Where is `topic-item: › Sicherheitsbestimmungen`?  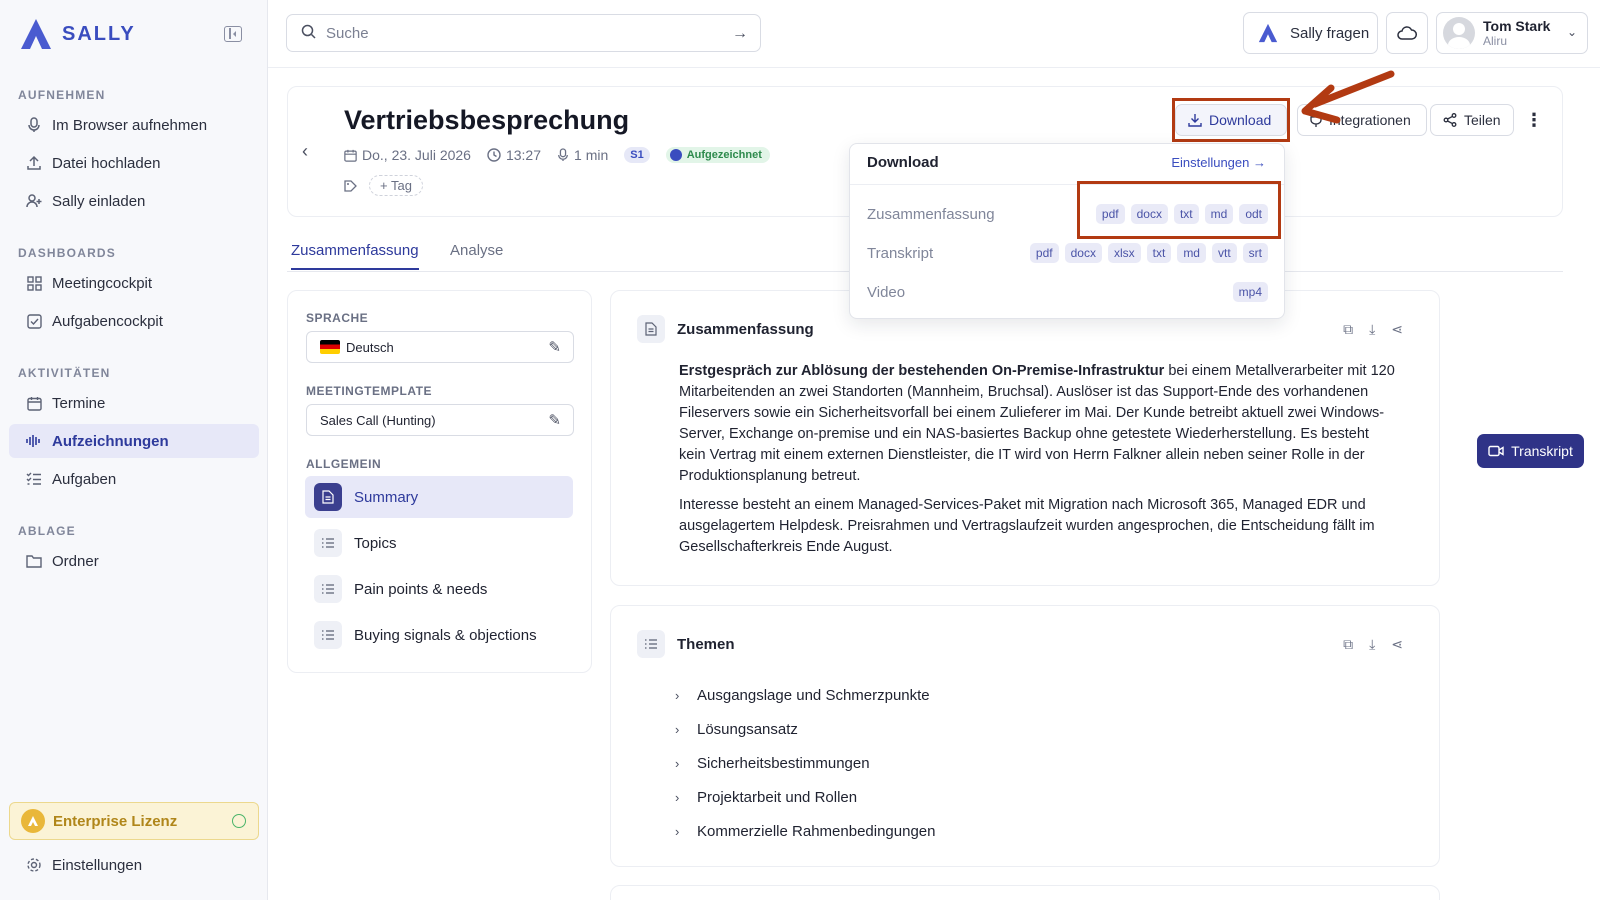 topic-item: › Sicherheitsbestimmungen is located at coordinates (805, 763).